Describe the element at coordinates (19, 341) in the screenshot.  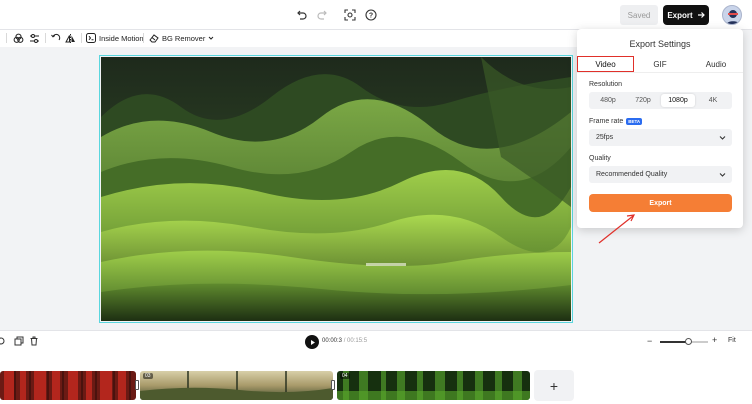
I see `duplicate-icon` at that location.